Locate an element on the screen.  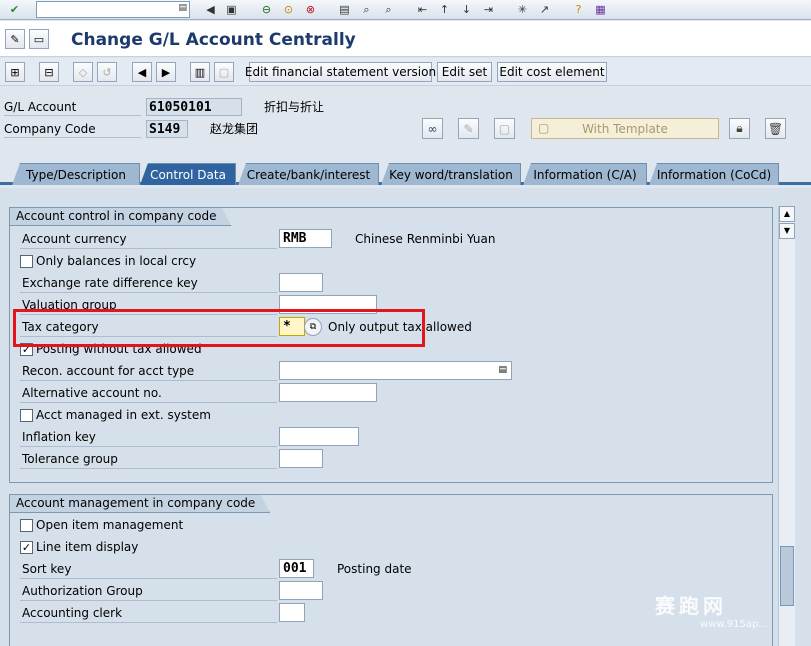
glasses-icon: ∞ is located at coordinates (432, 128).